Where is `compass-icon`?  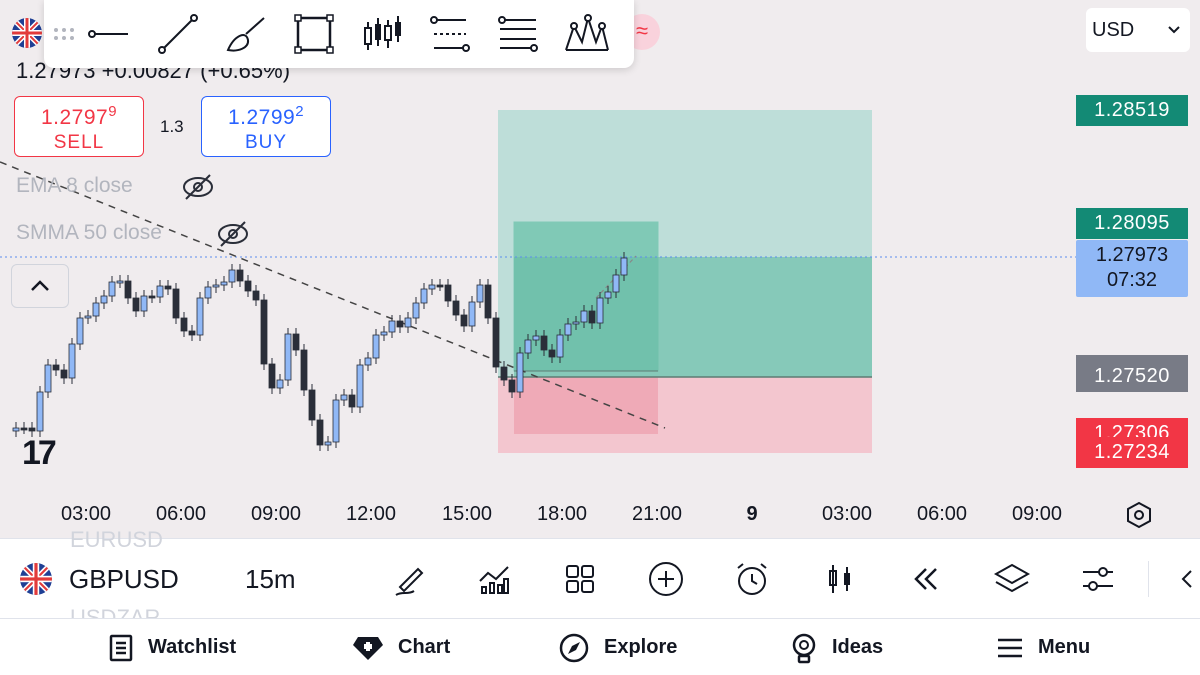 compass-icon is located at coordinates (574, 647).